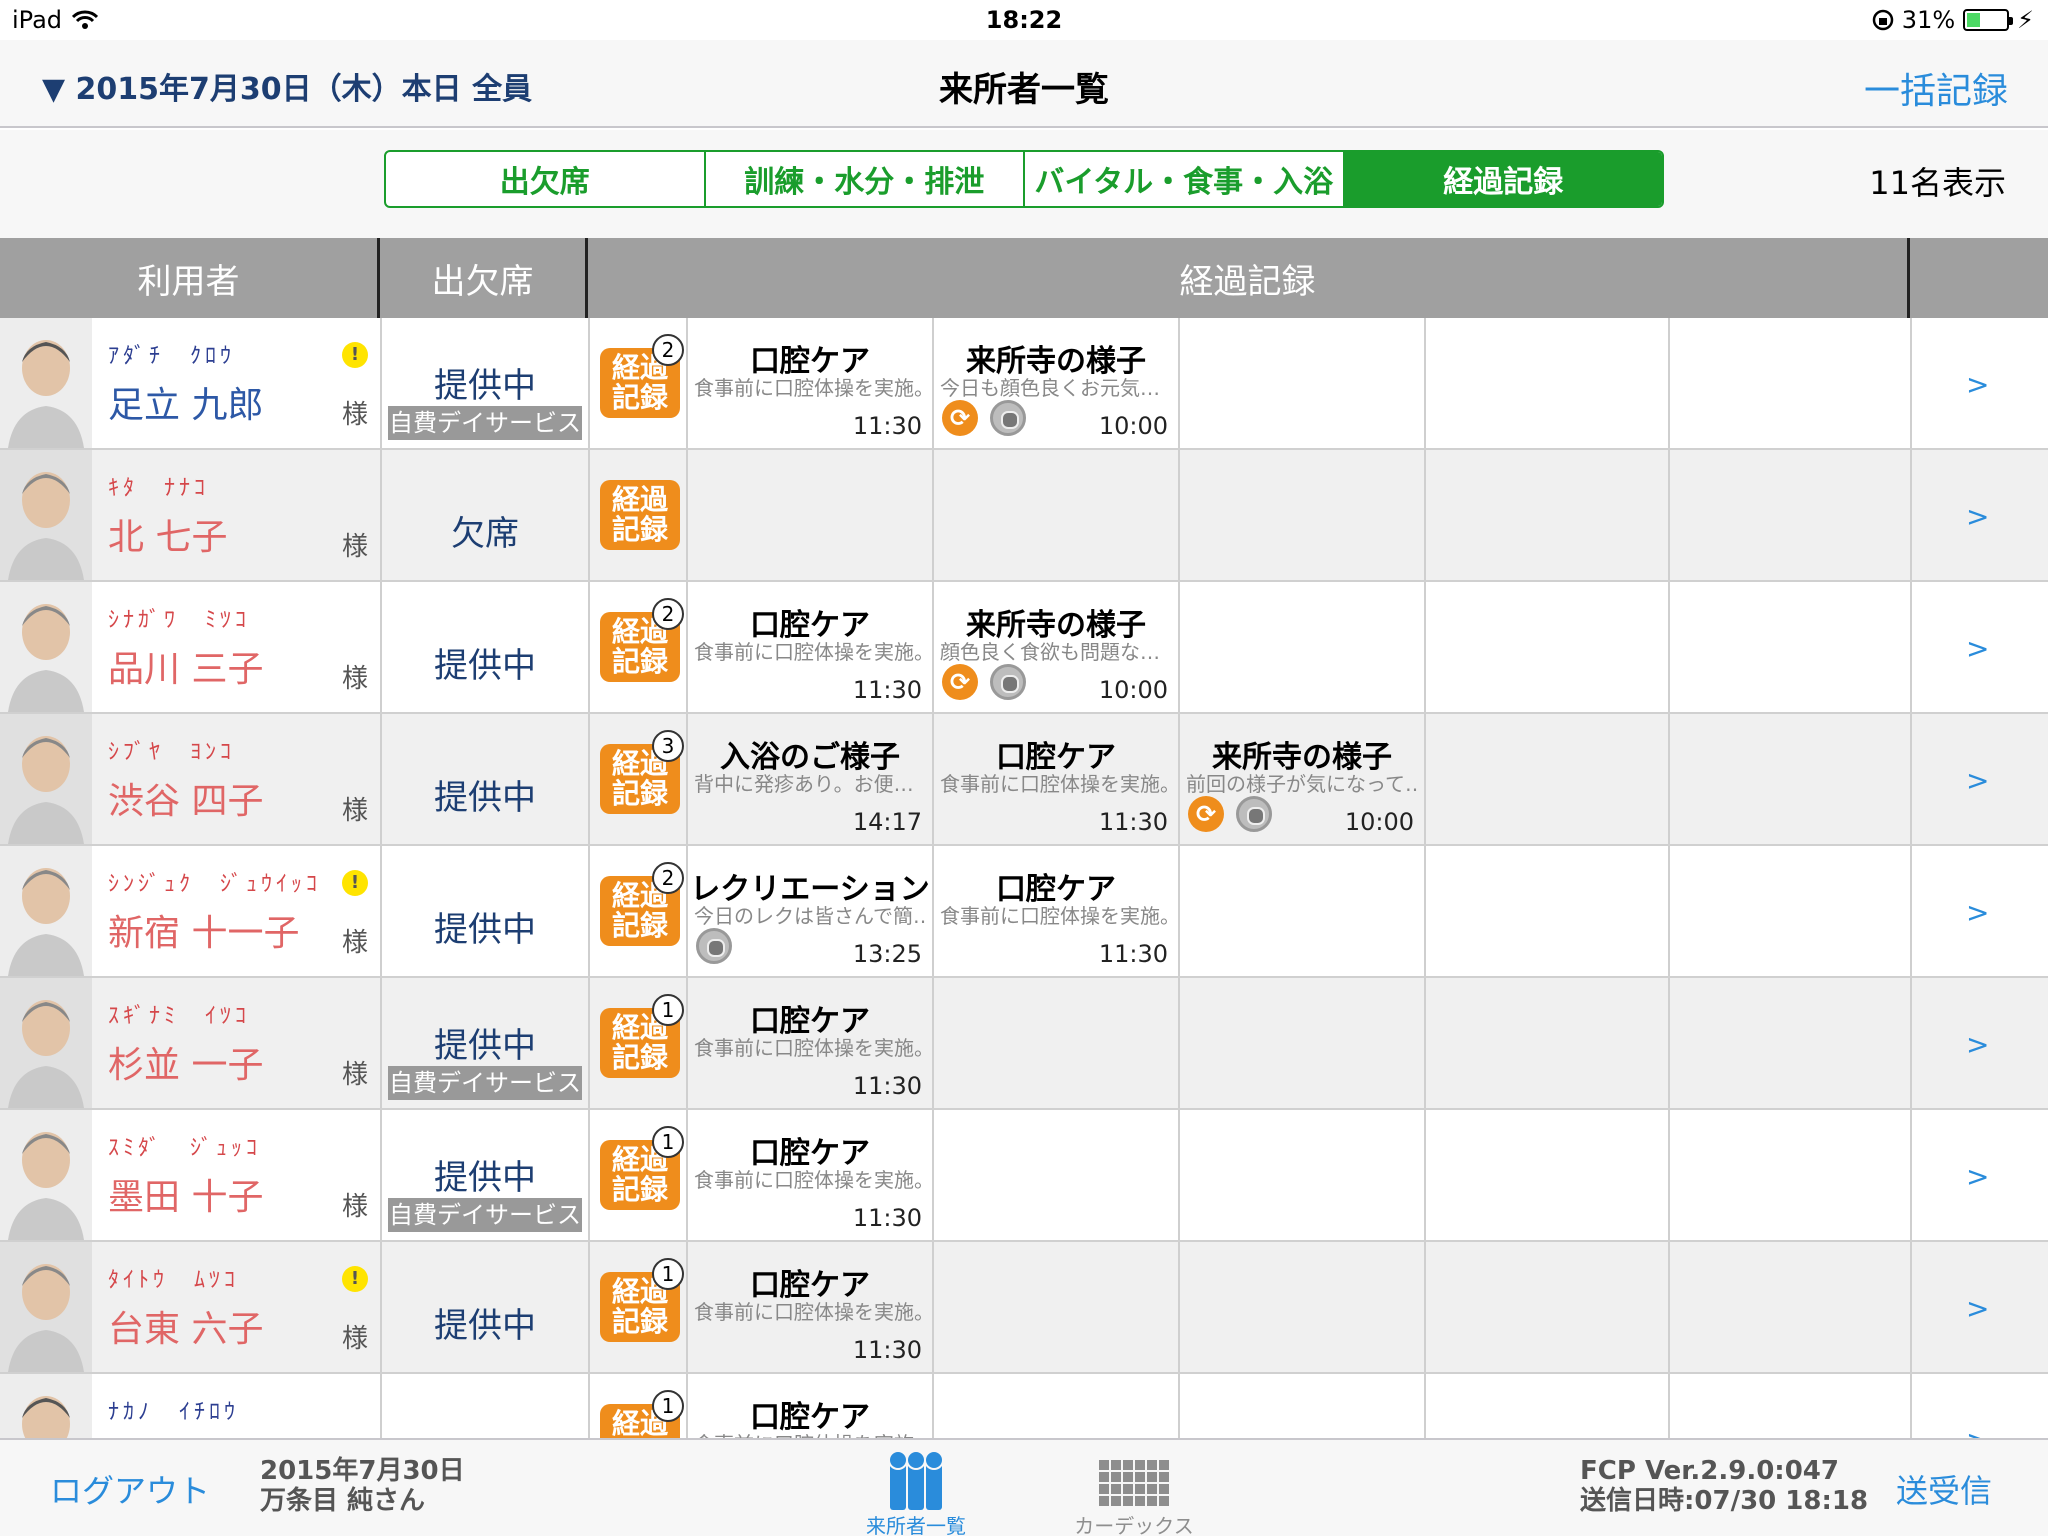 The height and width of the screenshot is (1539, 2048). What do you see at coordinates (46, 647) in the screenshot?
I see `avatar` at bounding box center [46, 647].